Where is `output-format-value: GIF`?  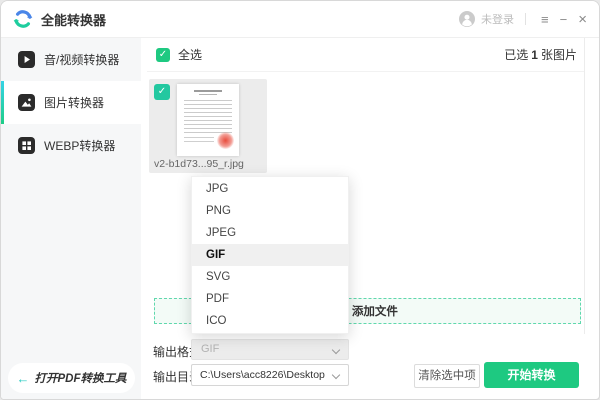 output-format-value: GIF is located at coordinates (210, 349).